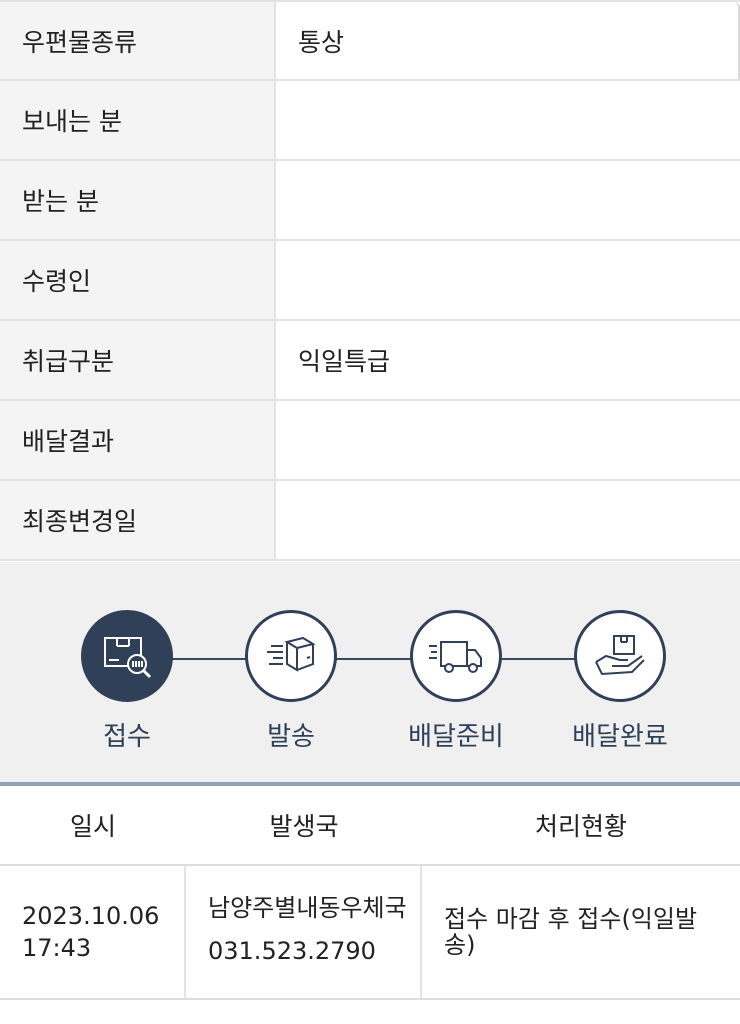  I want to click on info-label: 우편물종류, so click(138, 40).